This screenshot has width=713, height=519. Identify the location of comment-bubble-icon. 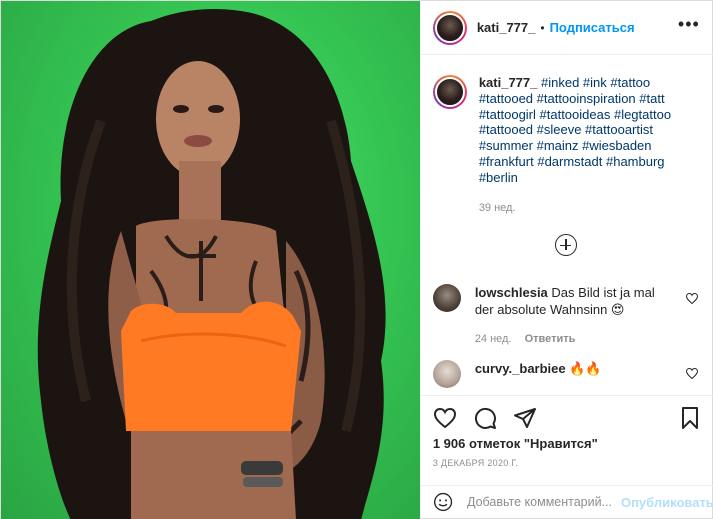
(485, 418).